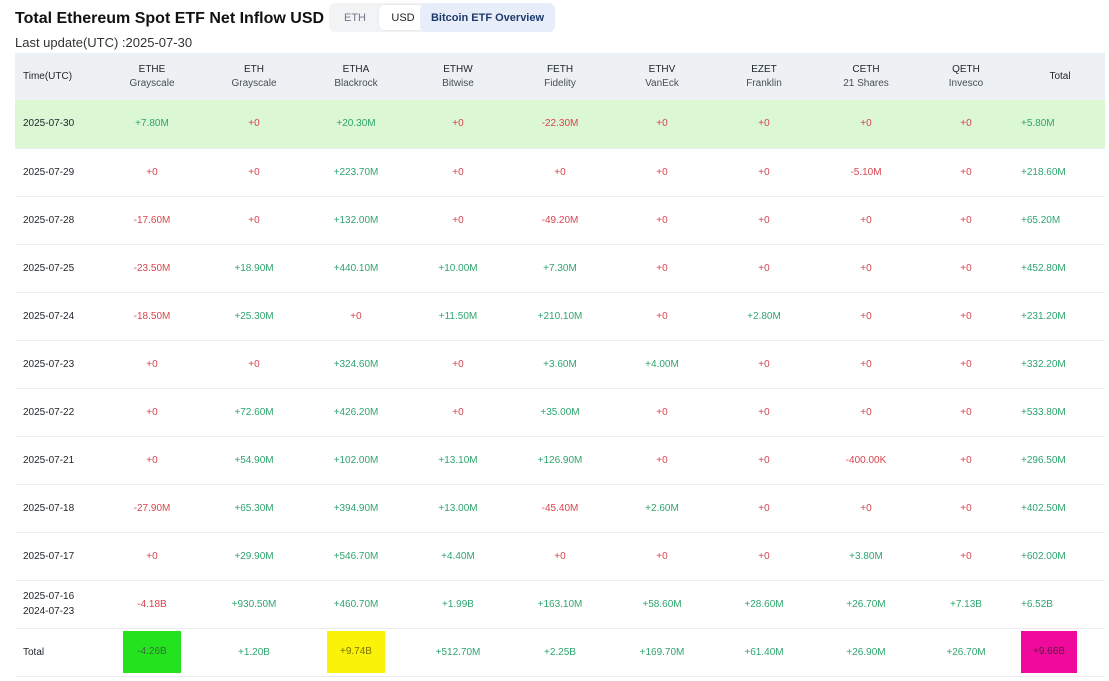 This screenshot has height=681, width=1109. What do you see at coordinates (560, 412) in the screenshot?
I see `flow-cell: +35.00M` at bounding box center [560, 412].